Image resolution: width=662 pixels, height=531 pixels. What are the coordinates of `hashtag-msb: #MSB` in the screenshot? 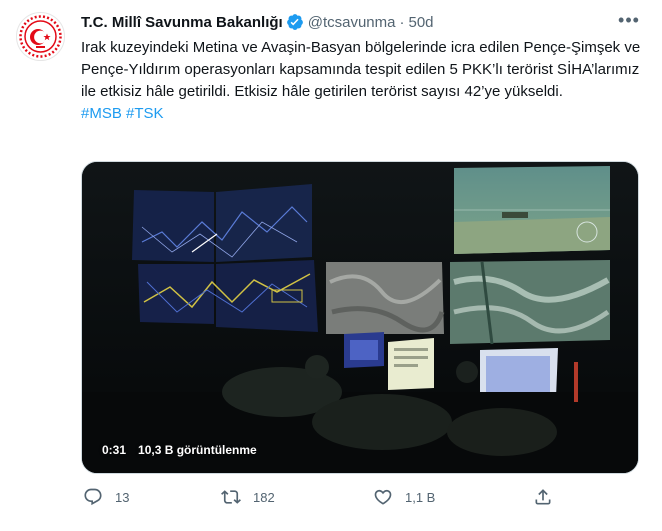 It's located at (101, 113).